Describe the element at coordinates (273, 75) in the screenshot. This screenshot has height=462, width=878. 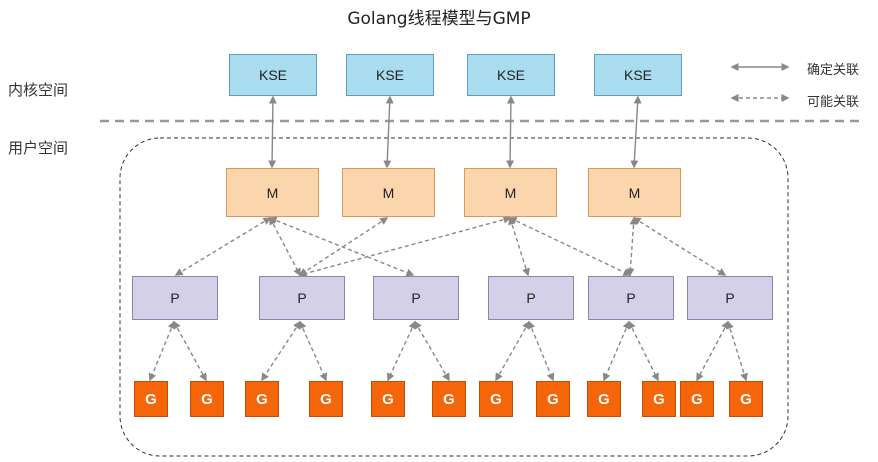
I see `kse-box-1: KSE` at that location.